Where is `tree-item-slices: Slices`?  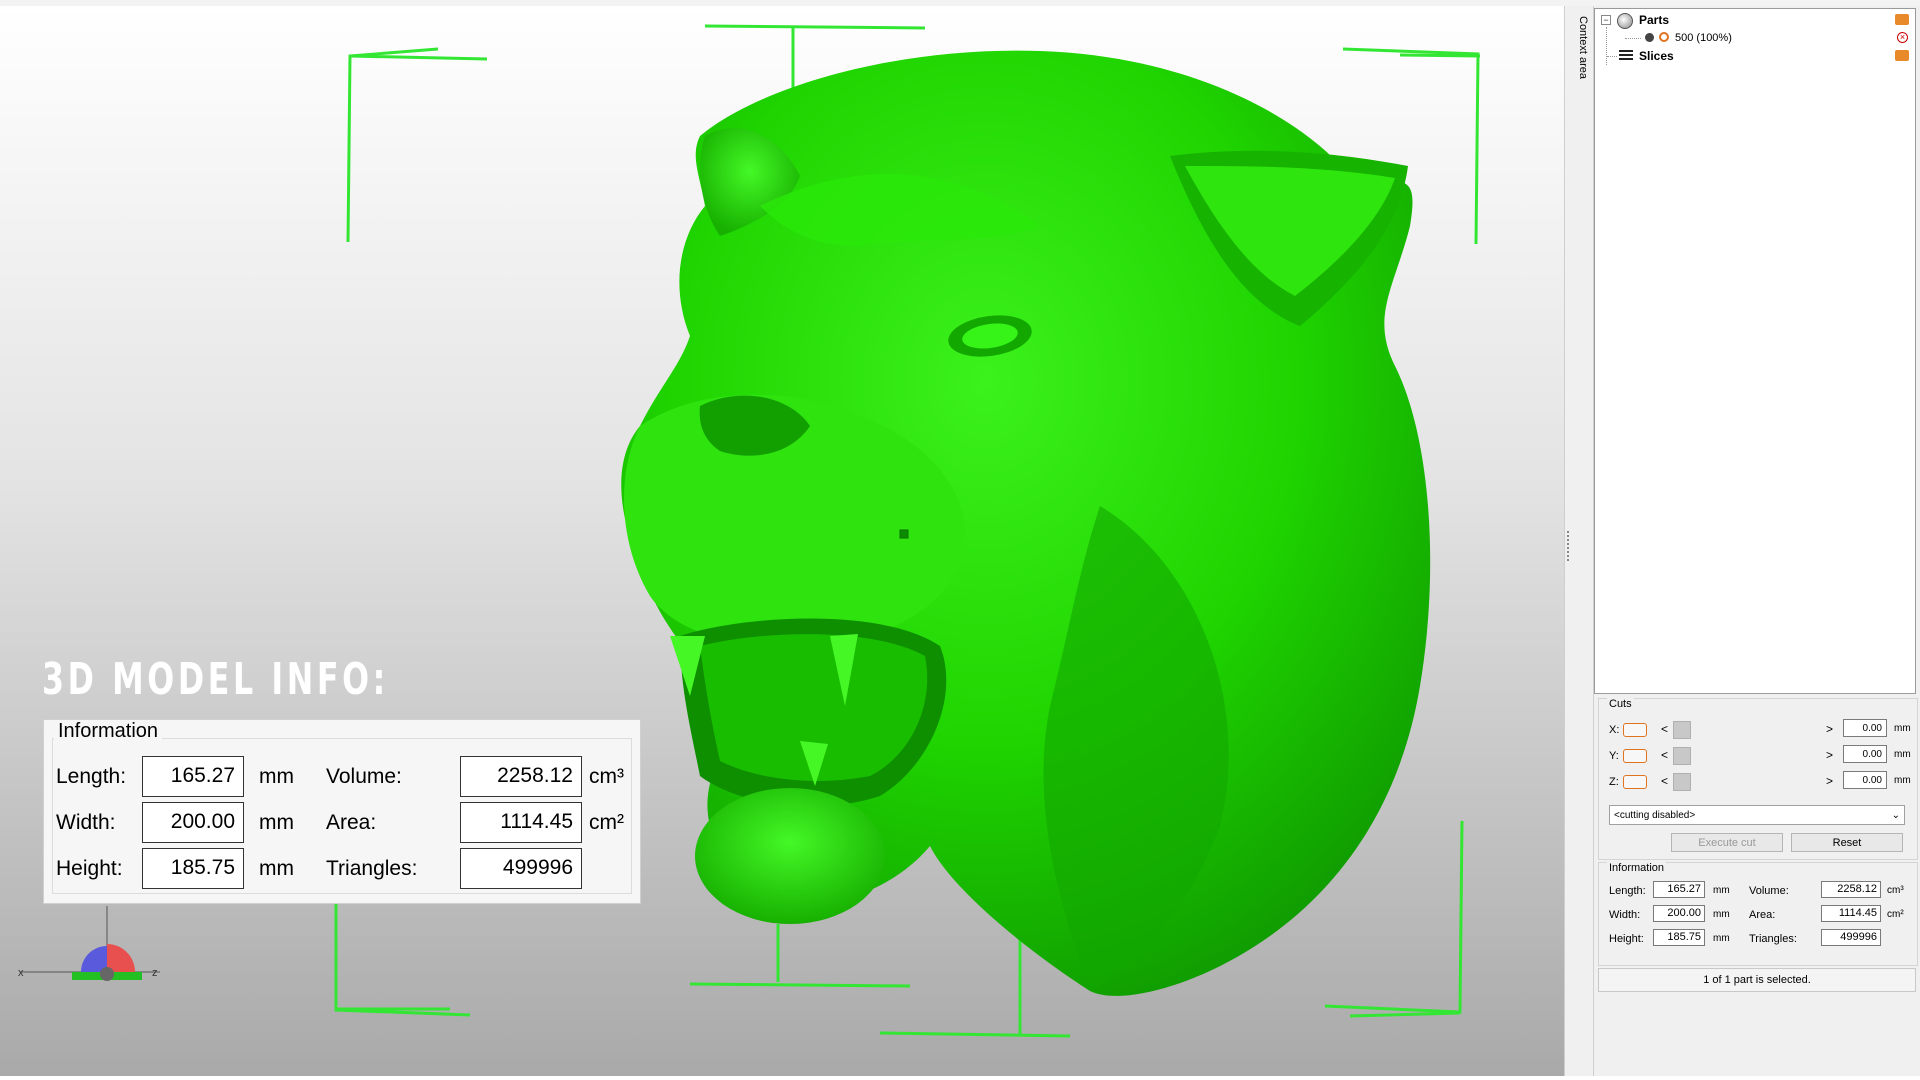
tree-item-slices: Slices is located at coordinates (1754, 56).